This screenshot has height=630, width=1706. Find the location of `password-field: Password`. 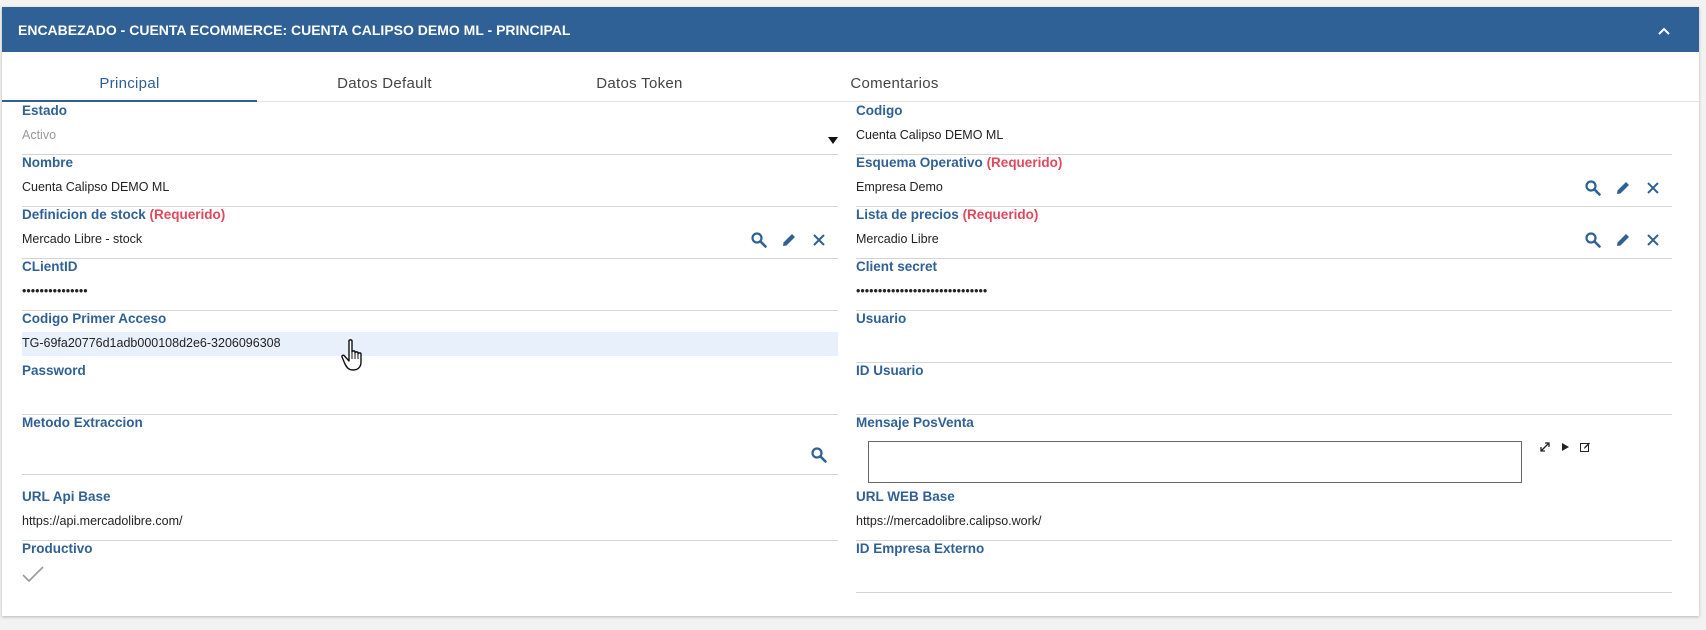

password-field: Password is located at coordinates (430, 389).